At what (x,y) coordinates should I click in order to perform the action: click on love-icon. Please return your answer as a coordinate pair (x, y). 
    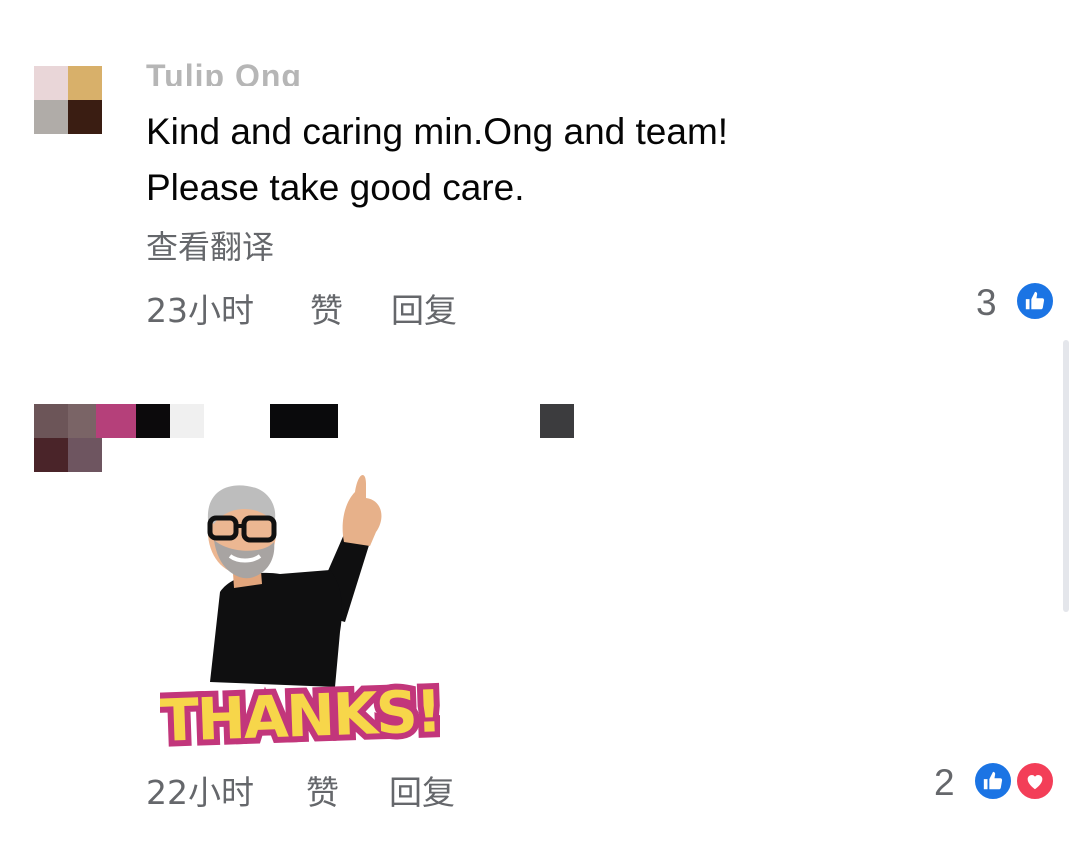
    Looking at the image, I should click on (1035, 781).